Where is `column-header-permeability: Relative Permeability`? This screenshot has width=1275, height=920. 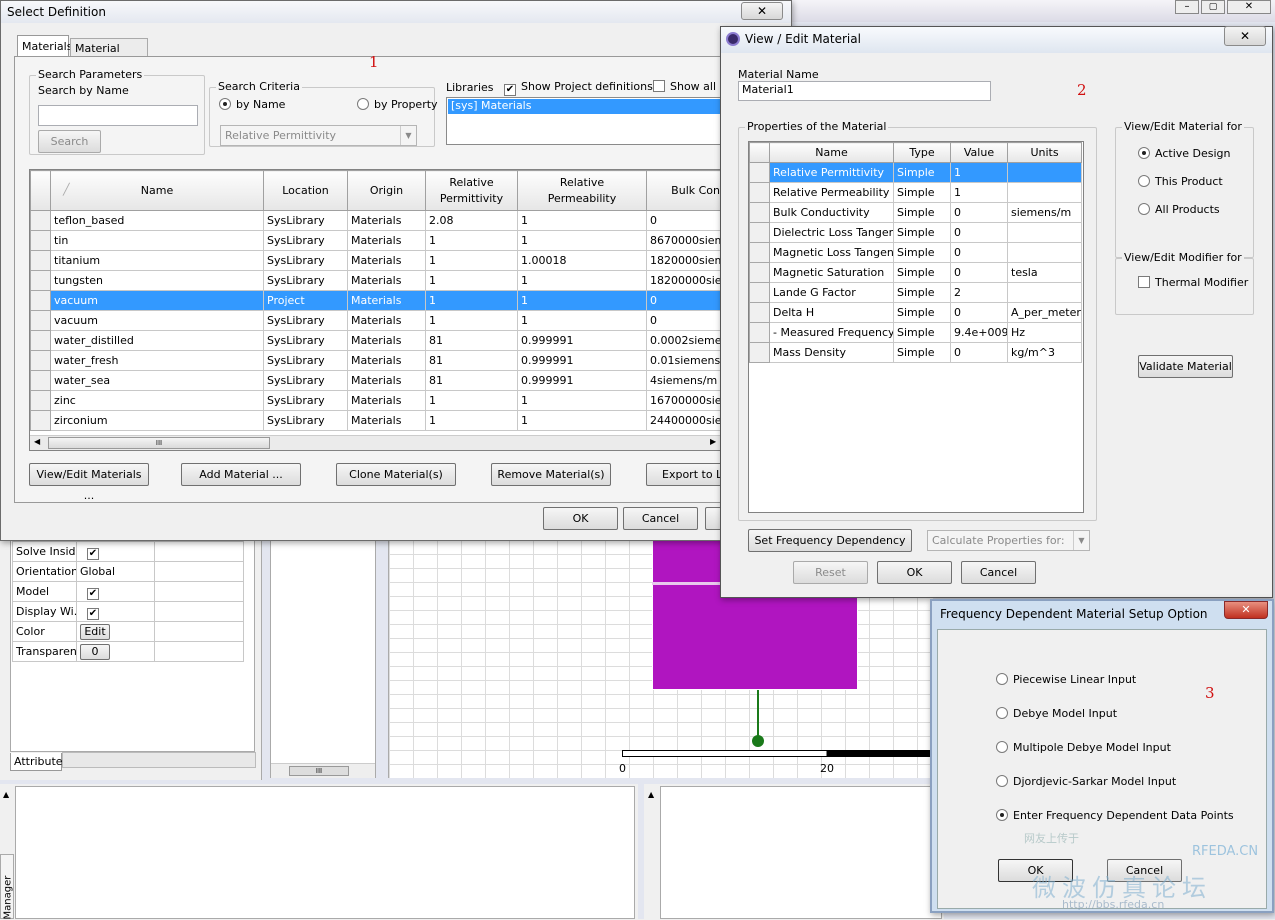
column-header-permeability: Relative Permeability is located at coordinates (582, 190).